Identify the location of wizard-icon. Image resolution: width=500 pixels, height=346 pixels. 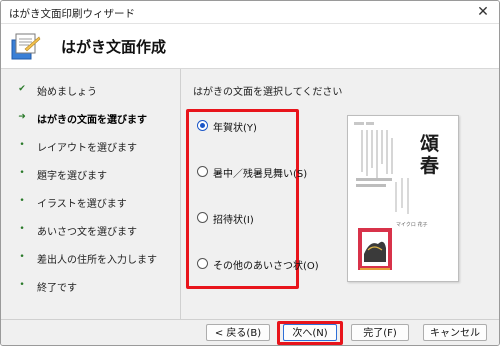
(26, 46).